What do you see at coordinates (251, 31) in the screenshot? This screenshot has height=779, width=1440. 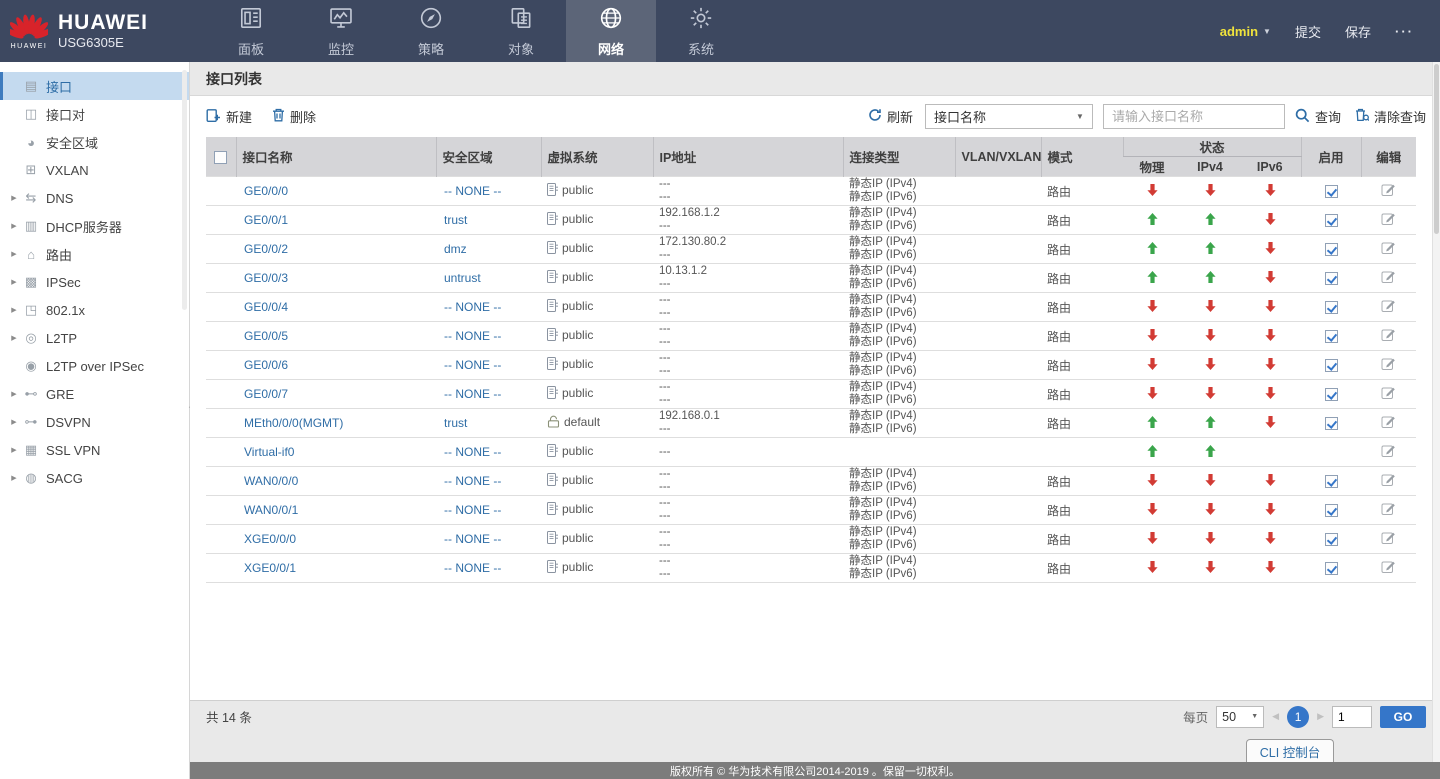 I see `nav-tab-dashboard: 面板` at bounding box center [251, 31].